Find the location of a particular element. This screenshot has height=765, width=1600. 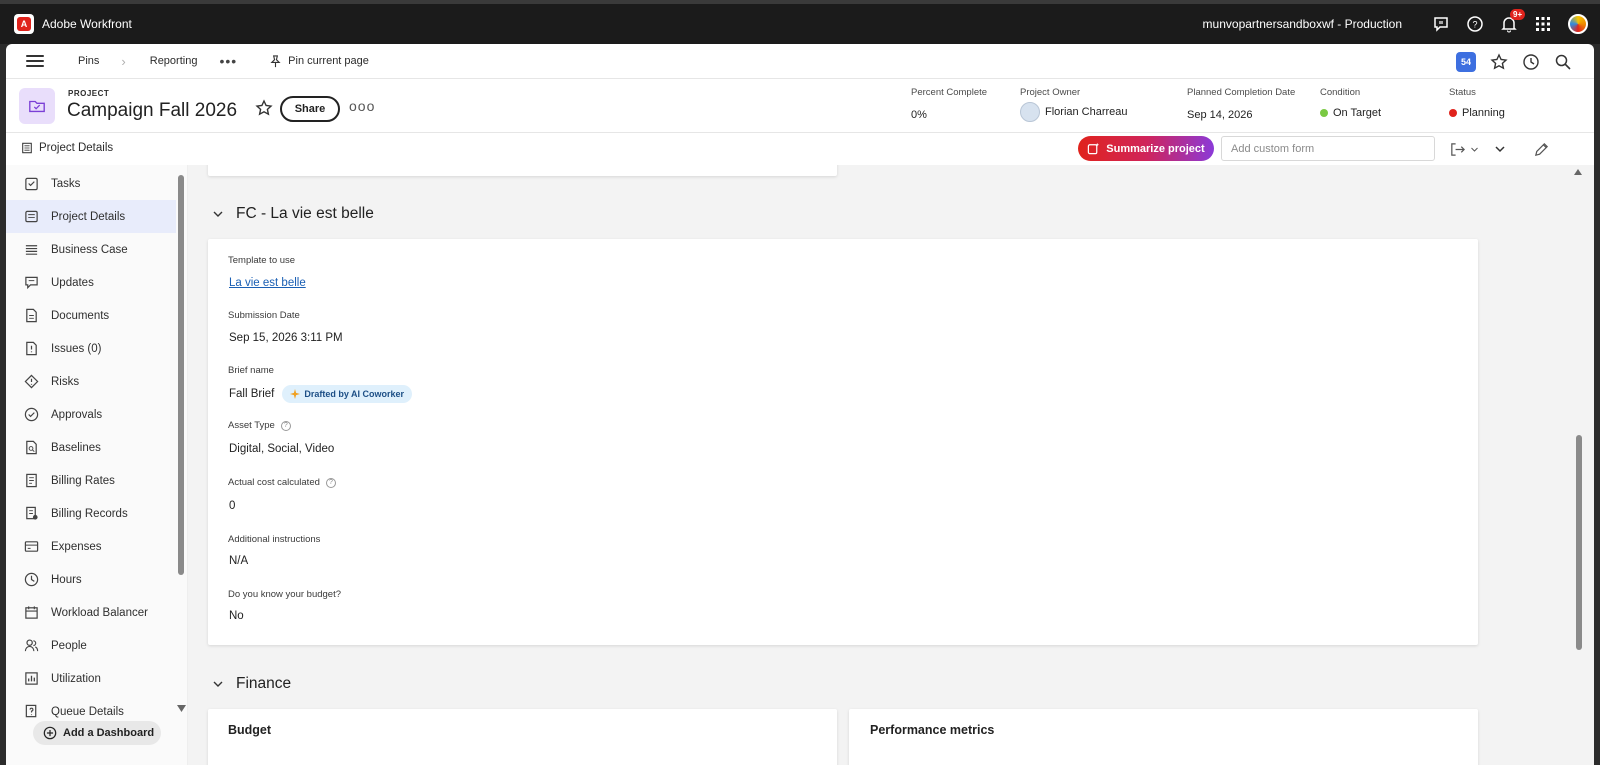

sidebar-item-label: Business Case is located at coordinates (89, 249).